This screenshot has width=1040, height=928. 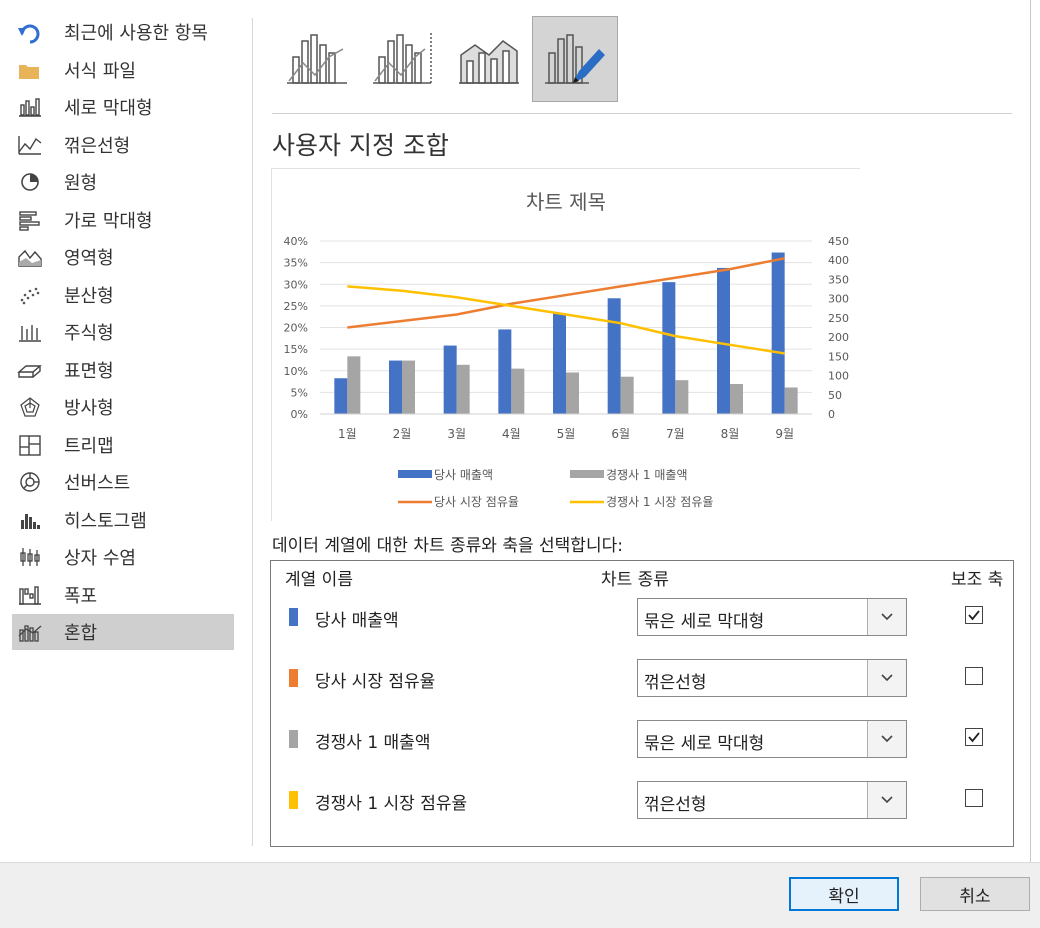 What do you see at coordinates (647, 475) in the screenshot?
I see `legend-label: 경쟁사 1 매출액` at bounding box center [647, 475].